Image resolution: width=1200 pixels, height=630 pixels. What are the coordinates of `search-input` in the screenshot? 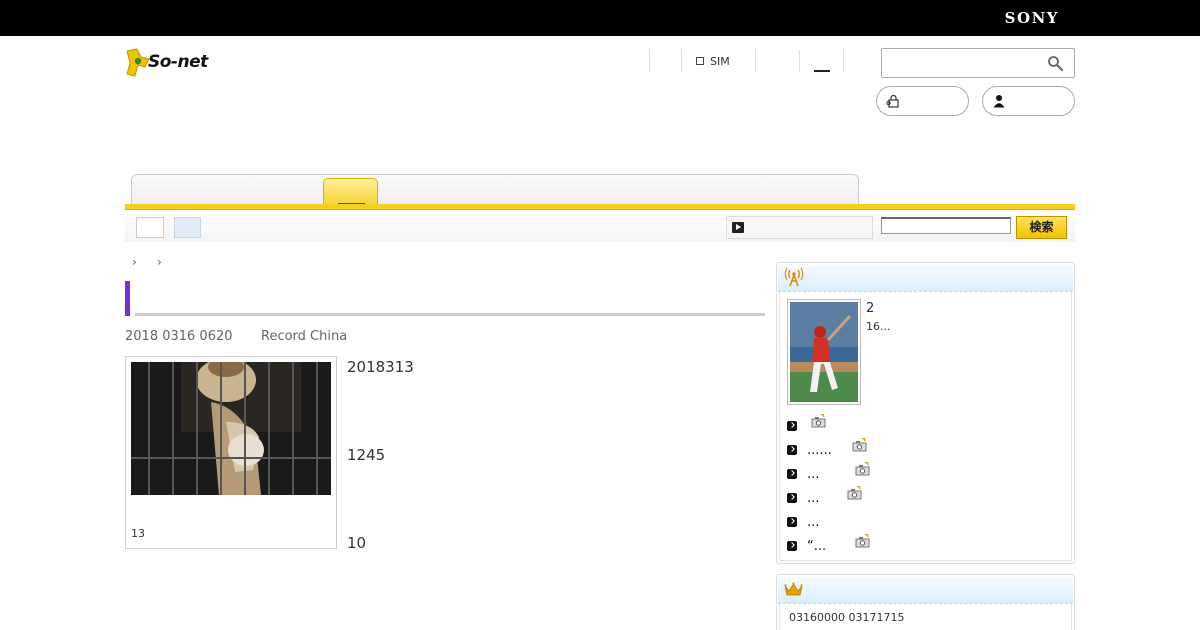 It's located at (978, 63).